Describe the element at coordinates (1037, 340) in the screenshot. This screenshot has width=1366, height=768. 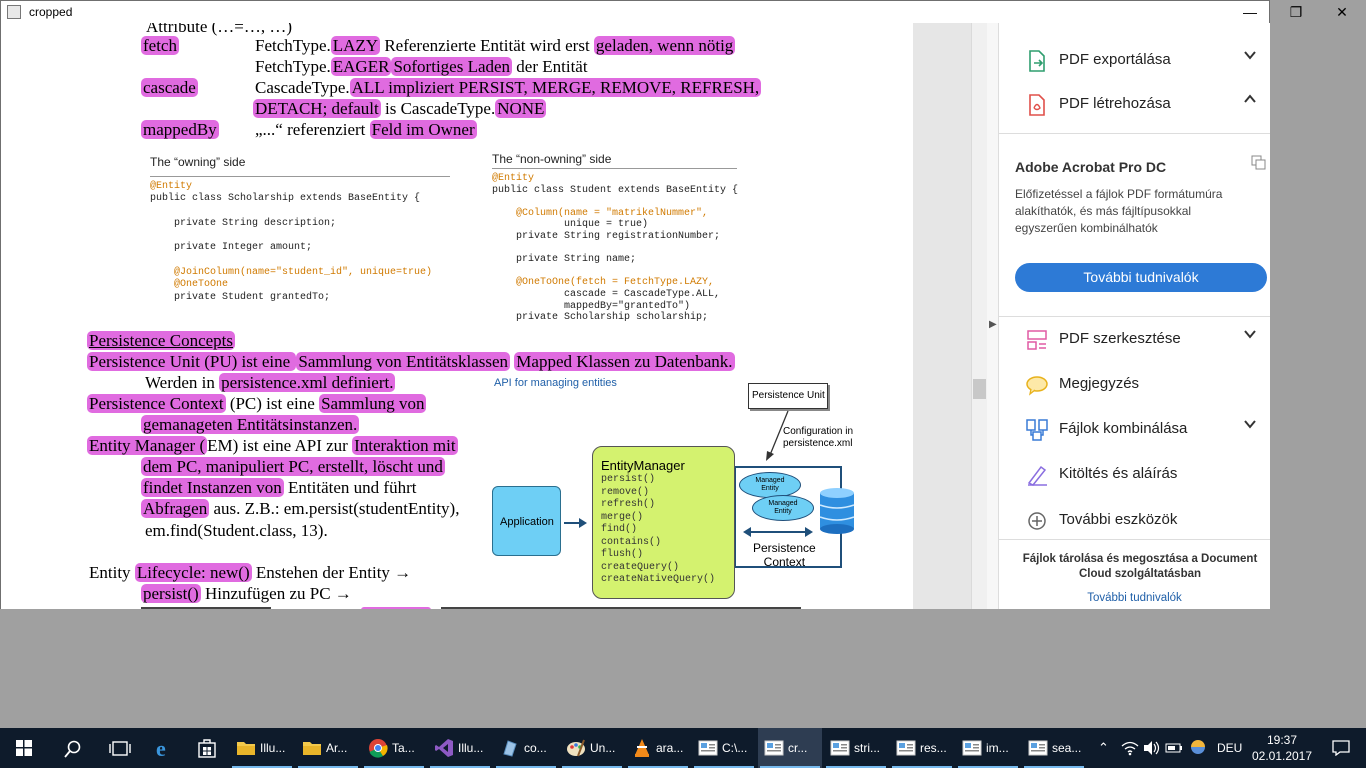
I see `edit-pdf-icon` at that location.